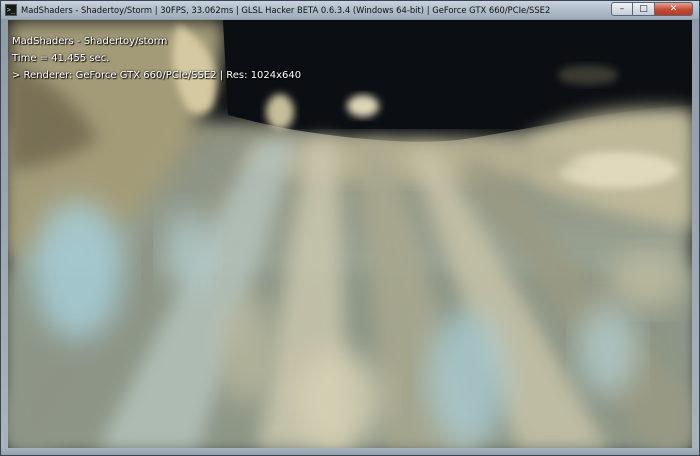 Image resolution: width=700 pixels, height=456 pixels. What do you see at coordinates (350, 451) in the screenshot?
I see `window-frame-bottom` at bounding box center [350, 451].